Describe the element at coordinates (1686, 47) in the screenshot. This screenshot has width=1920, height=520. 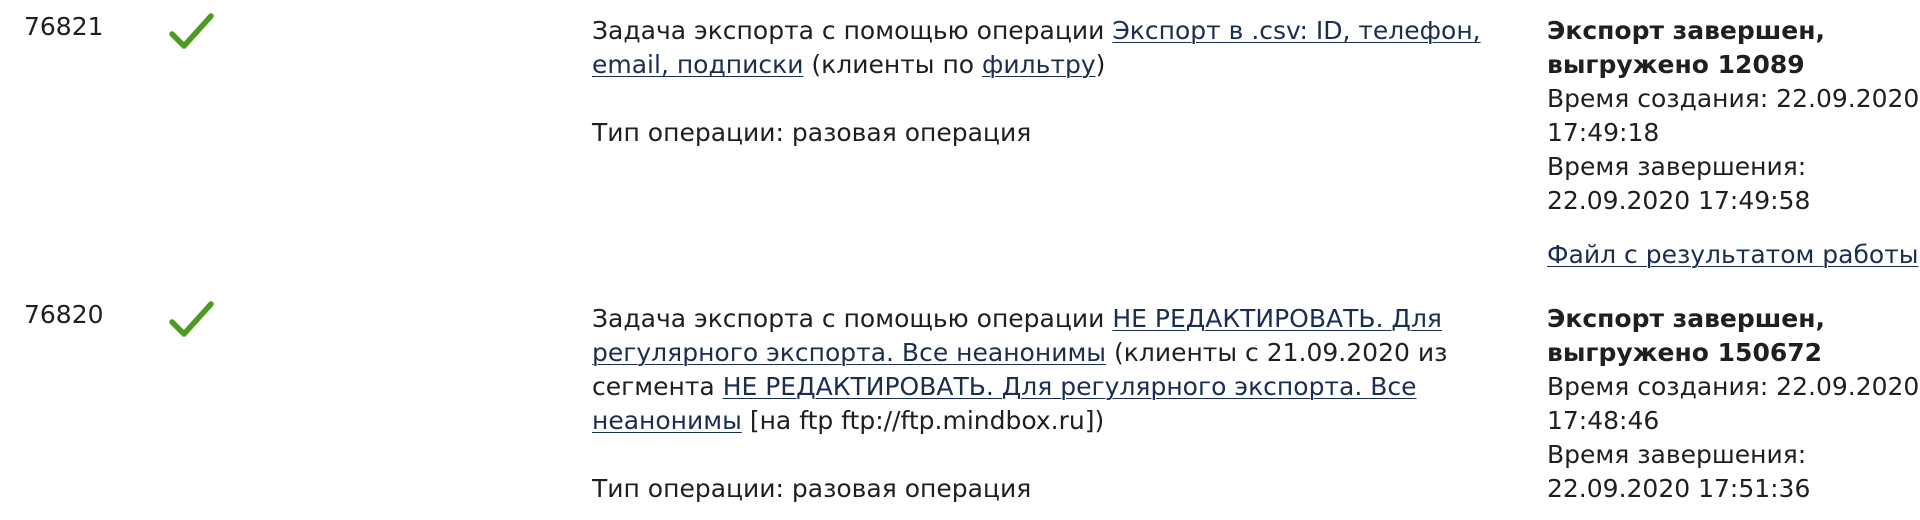
I see `result-status: Экспорт завершен, выгружено 12089` at that location.